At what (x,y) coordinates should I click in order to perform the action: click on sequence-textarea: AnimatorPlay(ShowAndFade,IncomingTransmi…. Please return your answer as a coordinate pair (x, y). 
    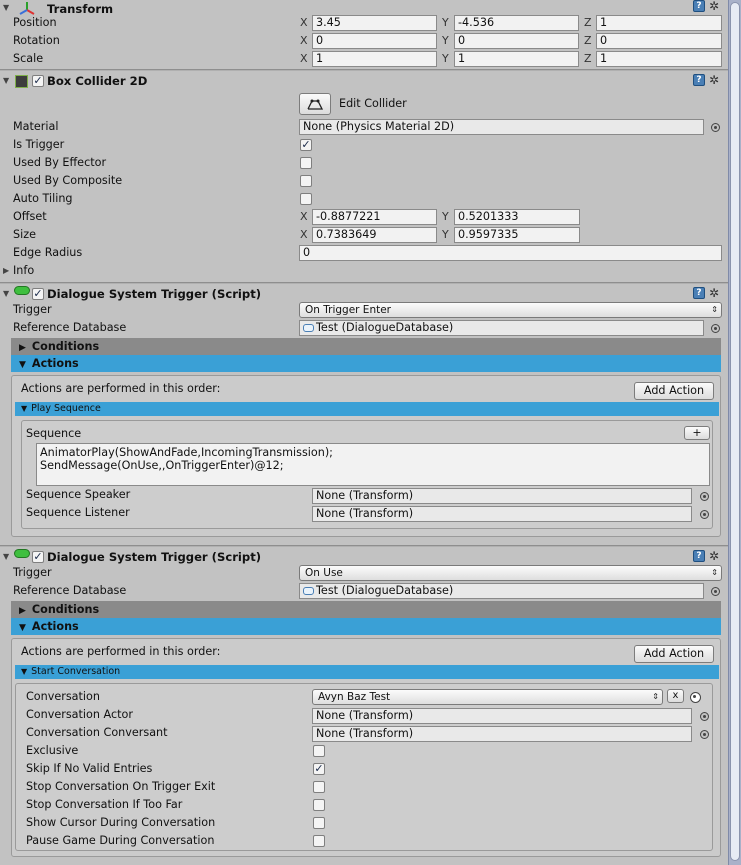
    Looking at the image, I should click on (373, 464).